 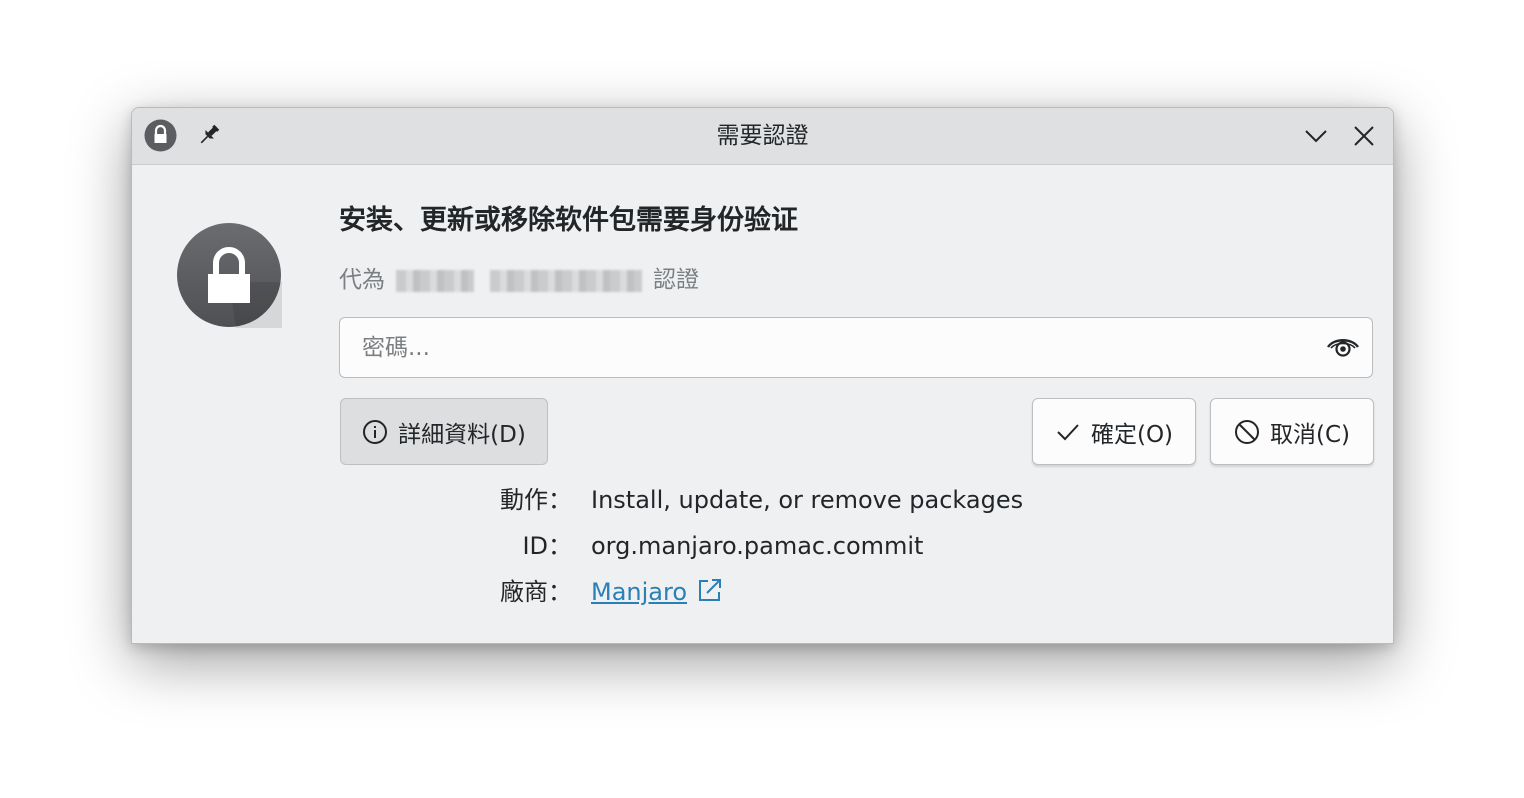 I want to click on chevron-down-icon, so click(x=1316, y=136).